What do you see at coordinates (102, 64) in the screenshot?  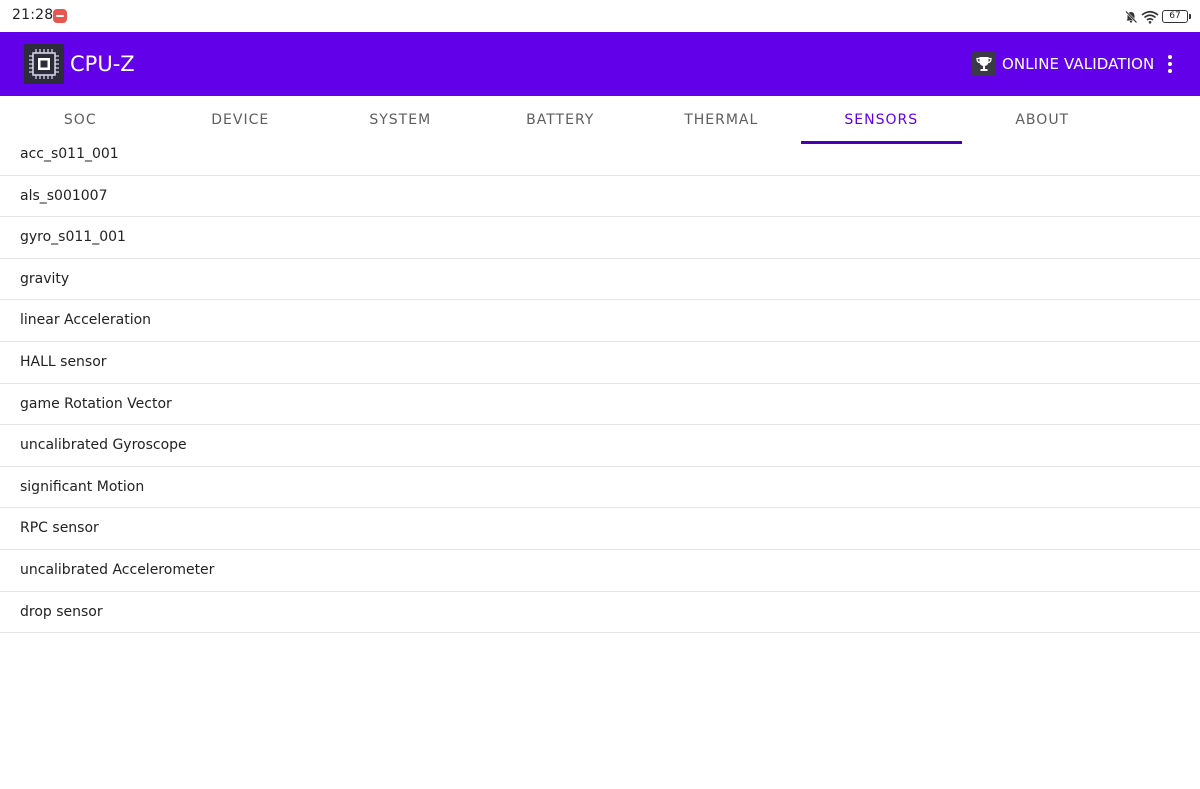 I see `app-title: CPU-Z` at bounding box center [102, 64].